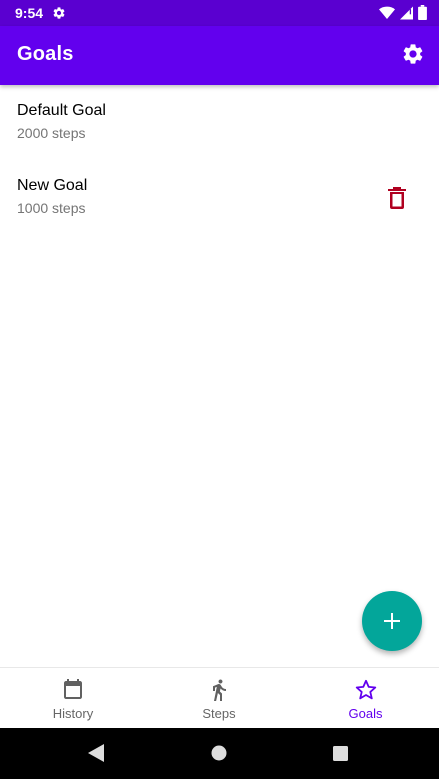 This screenshot has height=779, width=439. Describe the element at coordinates (51, 133) in the screenshot. I see `goal-steps: 2000 steps` at that location.